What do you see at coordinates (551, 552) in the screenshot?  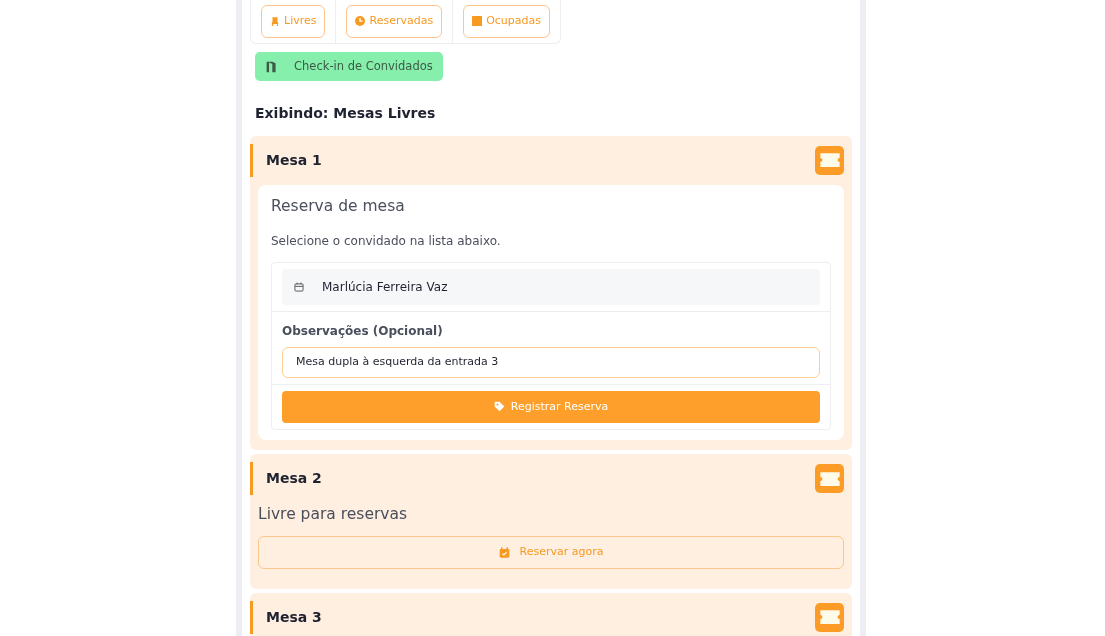 I see `reserve-button: Reservar agora` at bounding box center [551, 552].